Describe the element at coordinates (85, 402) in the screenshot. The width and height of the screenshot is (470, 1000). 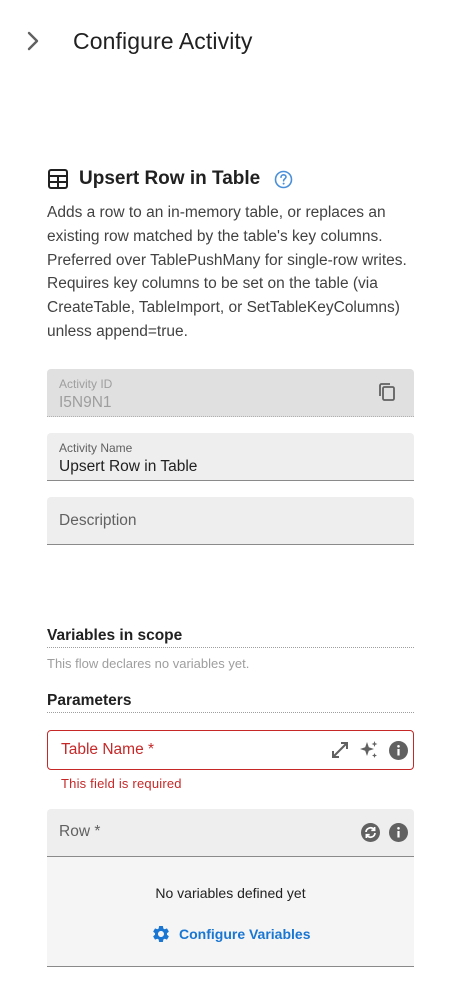
I see `activity-id-value: I5N9N1` at that location.